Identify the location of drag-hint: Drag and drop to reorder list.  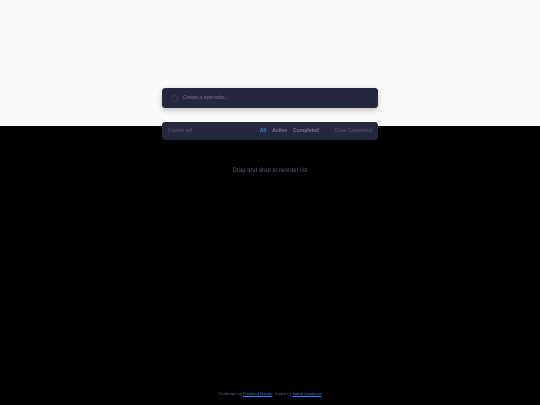
(270, 171).